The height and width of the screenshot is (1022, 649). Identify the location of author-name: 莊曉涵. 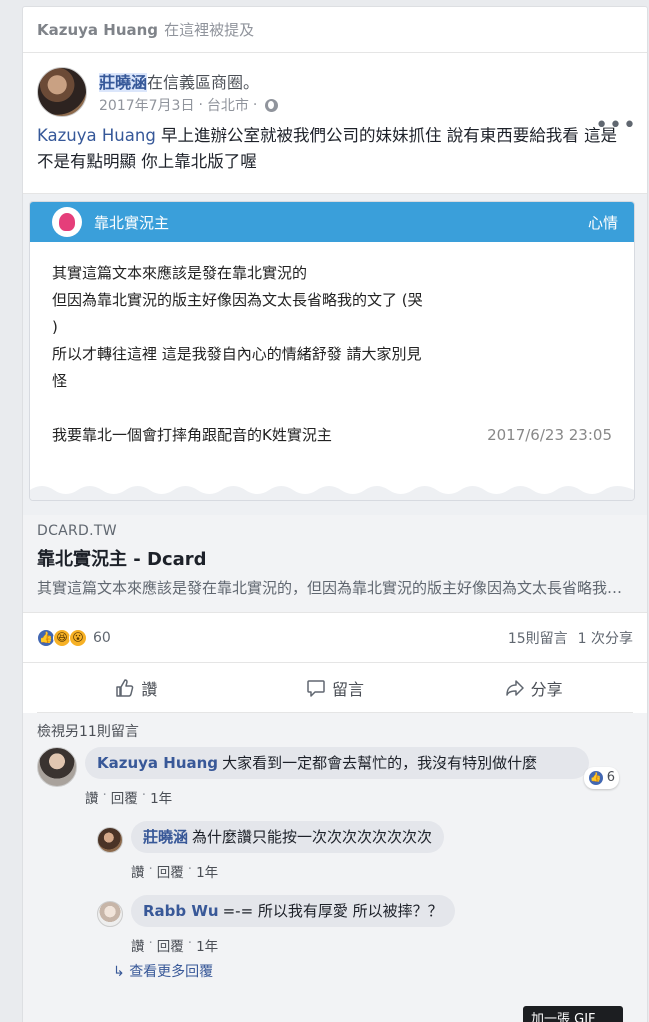
(123, 82).